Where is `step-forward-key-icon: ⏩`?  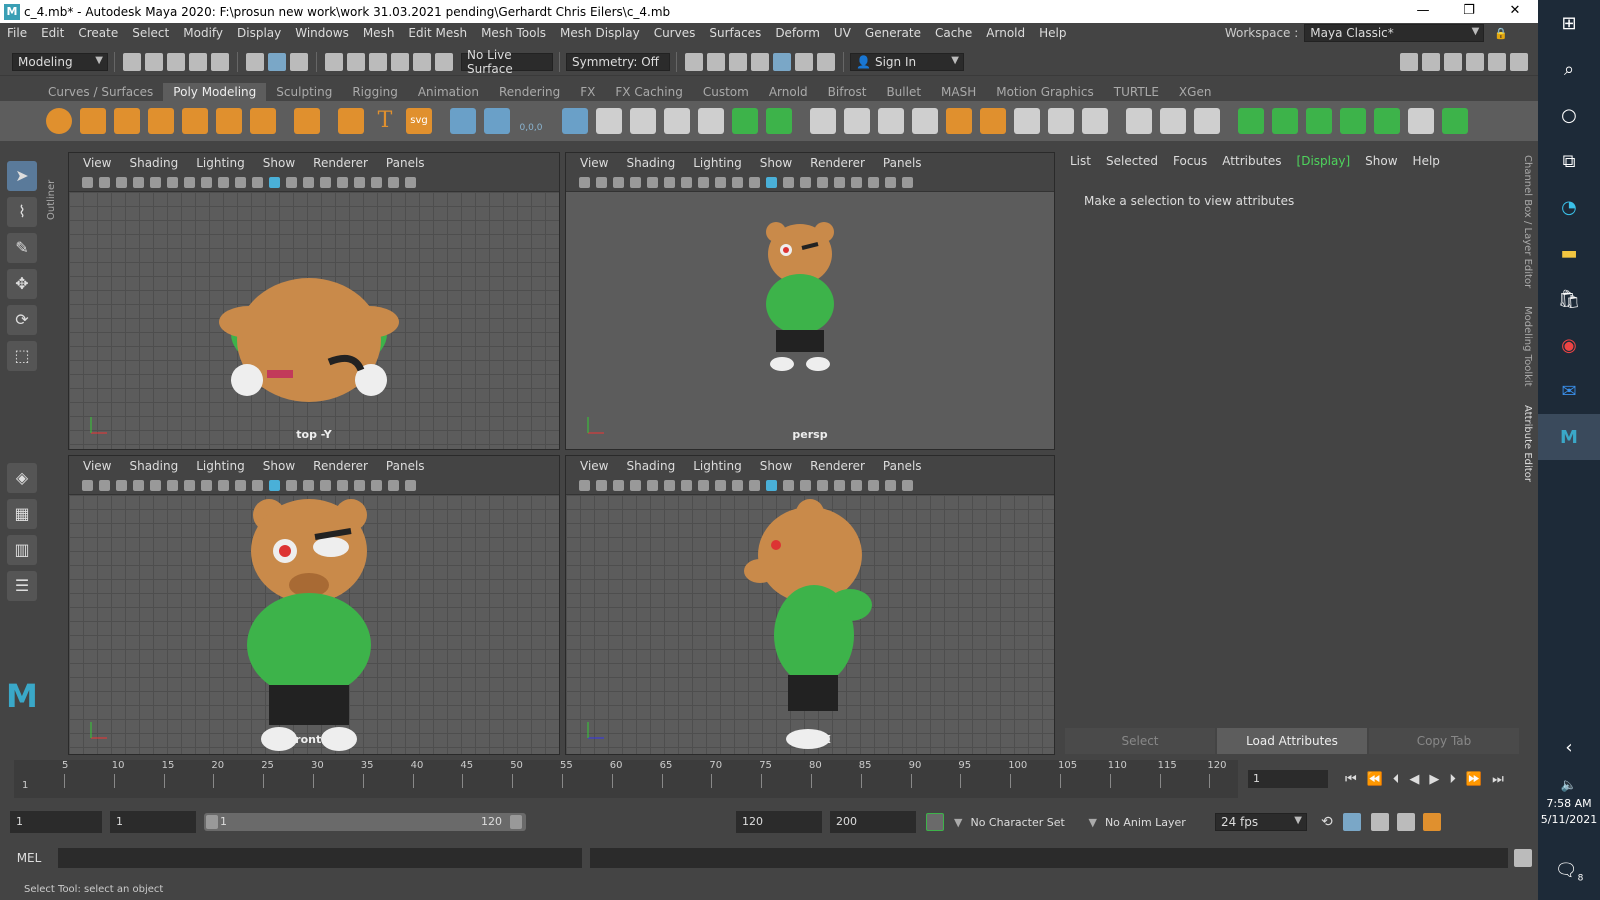
step-forward-key-icon: ⏩ is located at coordinates (1474, 779).